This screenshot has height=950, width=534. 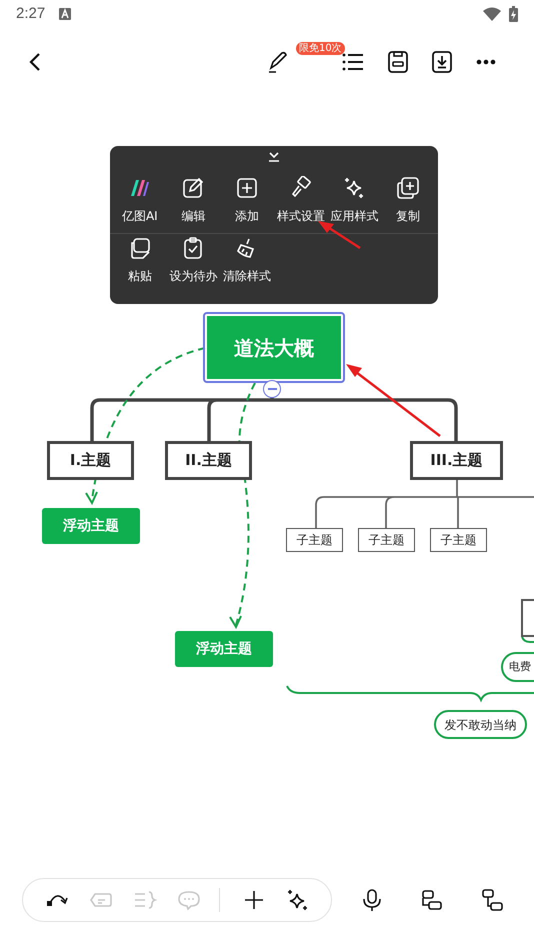 What do you see at coordinates (517, 667) in the screenshot?
I see `topic-node: 电费` at bounding box center [517, 667].